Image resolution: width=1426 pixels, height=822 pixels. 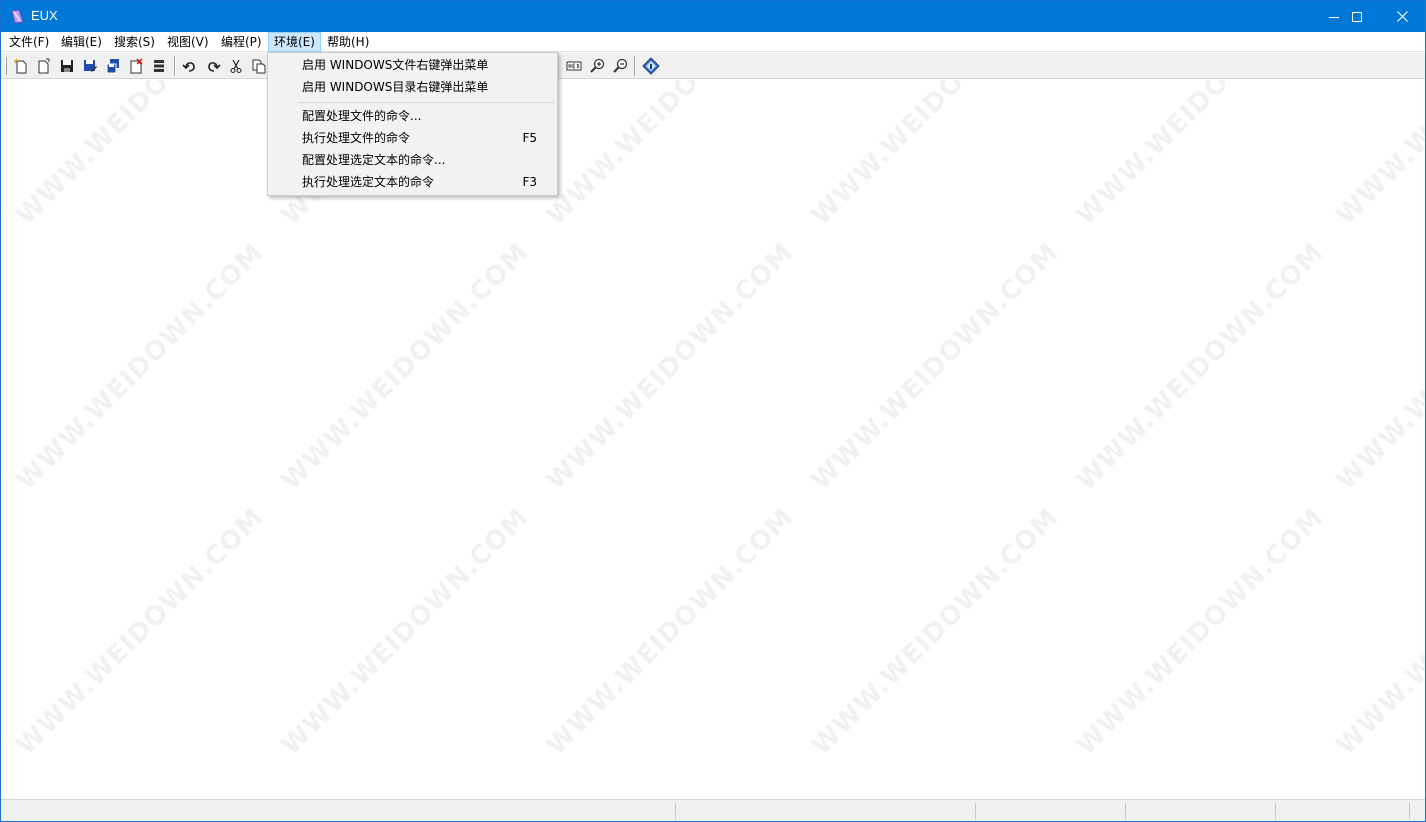 I want to click on save-as-icon, so click(x=90, y=66).